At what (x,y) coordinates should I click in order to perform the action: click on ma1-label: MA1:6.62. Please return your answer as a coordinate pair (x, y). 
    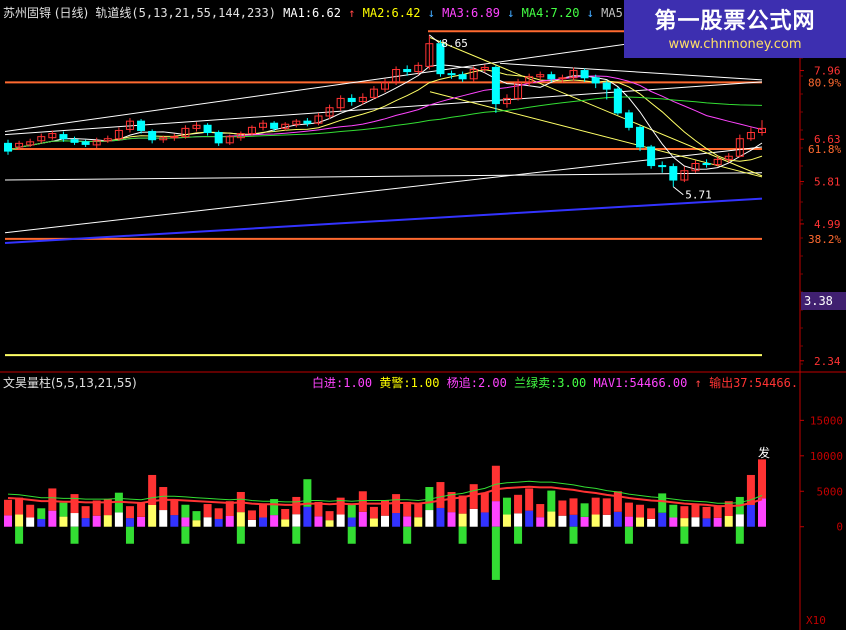
    Looking at the image, I should click on (312, 13).